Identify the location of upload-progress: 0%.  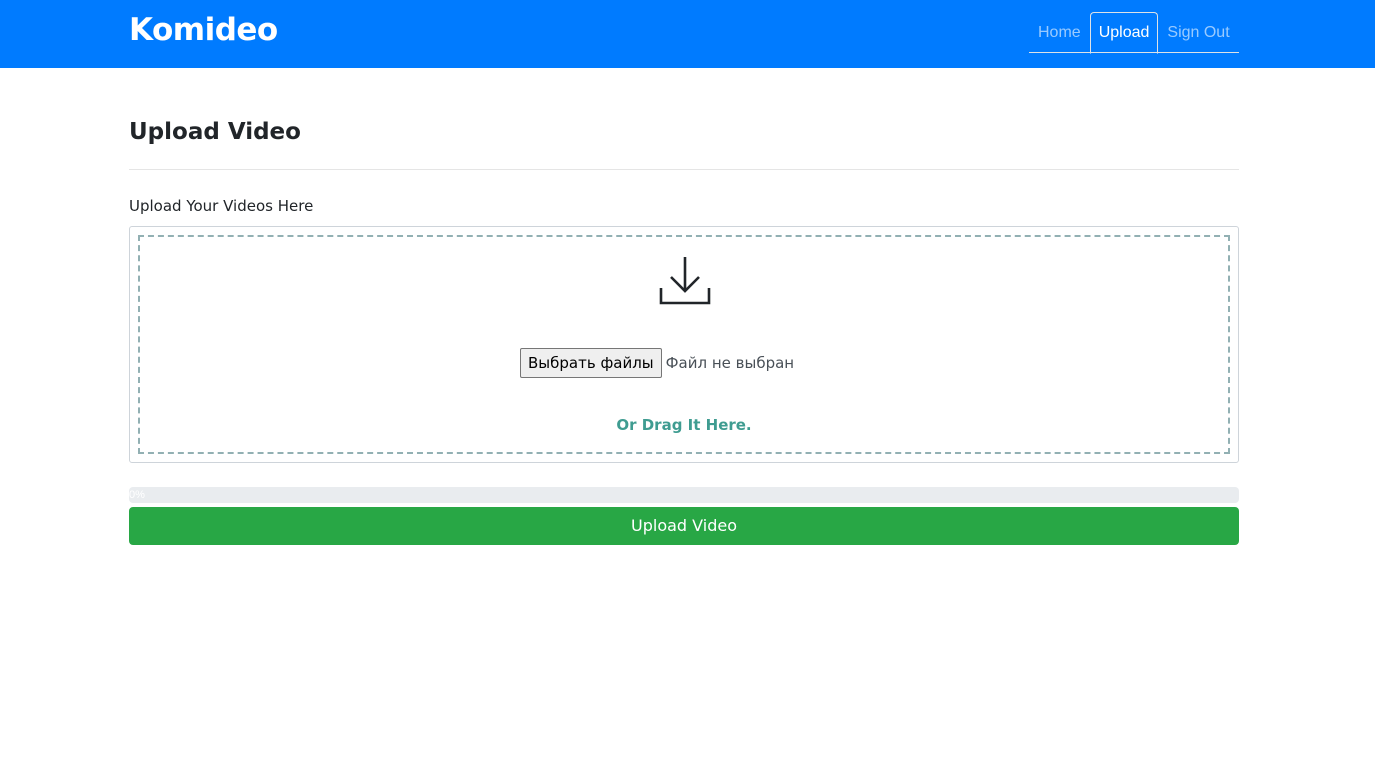
(684, 495).